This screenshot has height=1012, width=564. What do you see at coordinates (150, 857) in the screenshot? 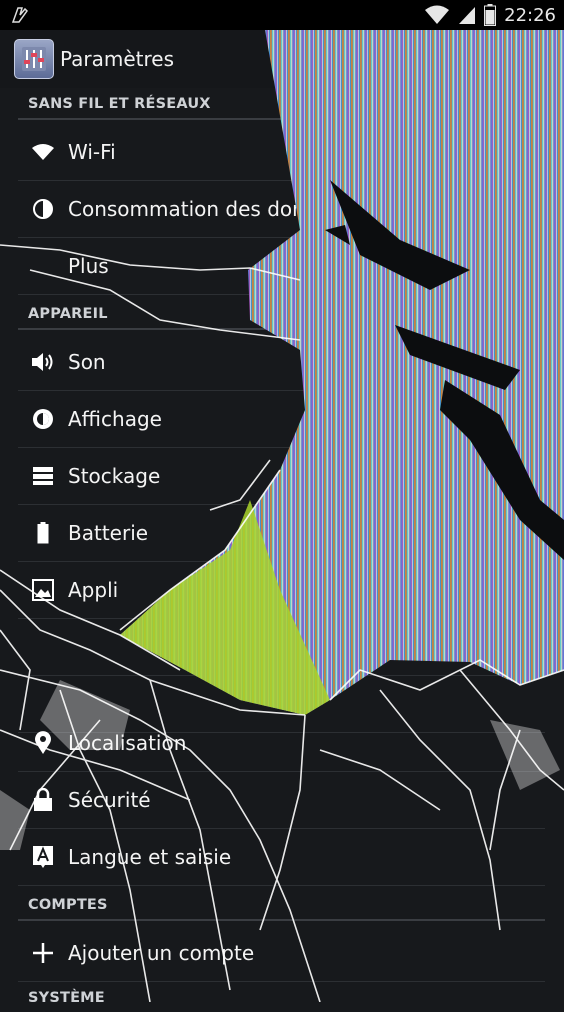
I see `settings-item-label: Langue et saisie` at bounding box center [150, 857].